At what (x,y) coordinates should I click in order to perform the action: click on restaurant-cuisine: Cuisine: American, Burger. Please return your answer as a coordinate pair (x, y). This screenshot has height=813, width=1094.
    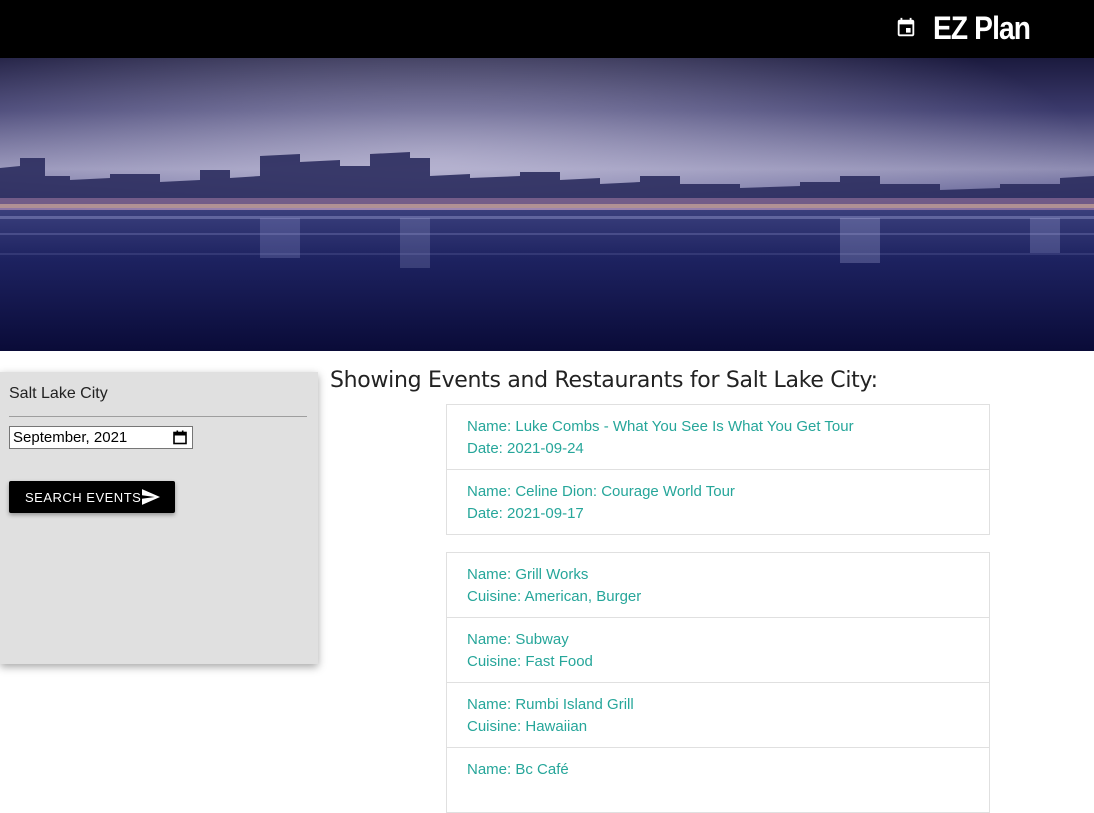
    Looking at the image, I should click on (554, 596).